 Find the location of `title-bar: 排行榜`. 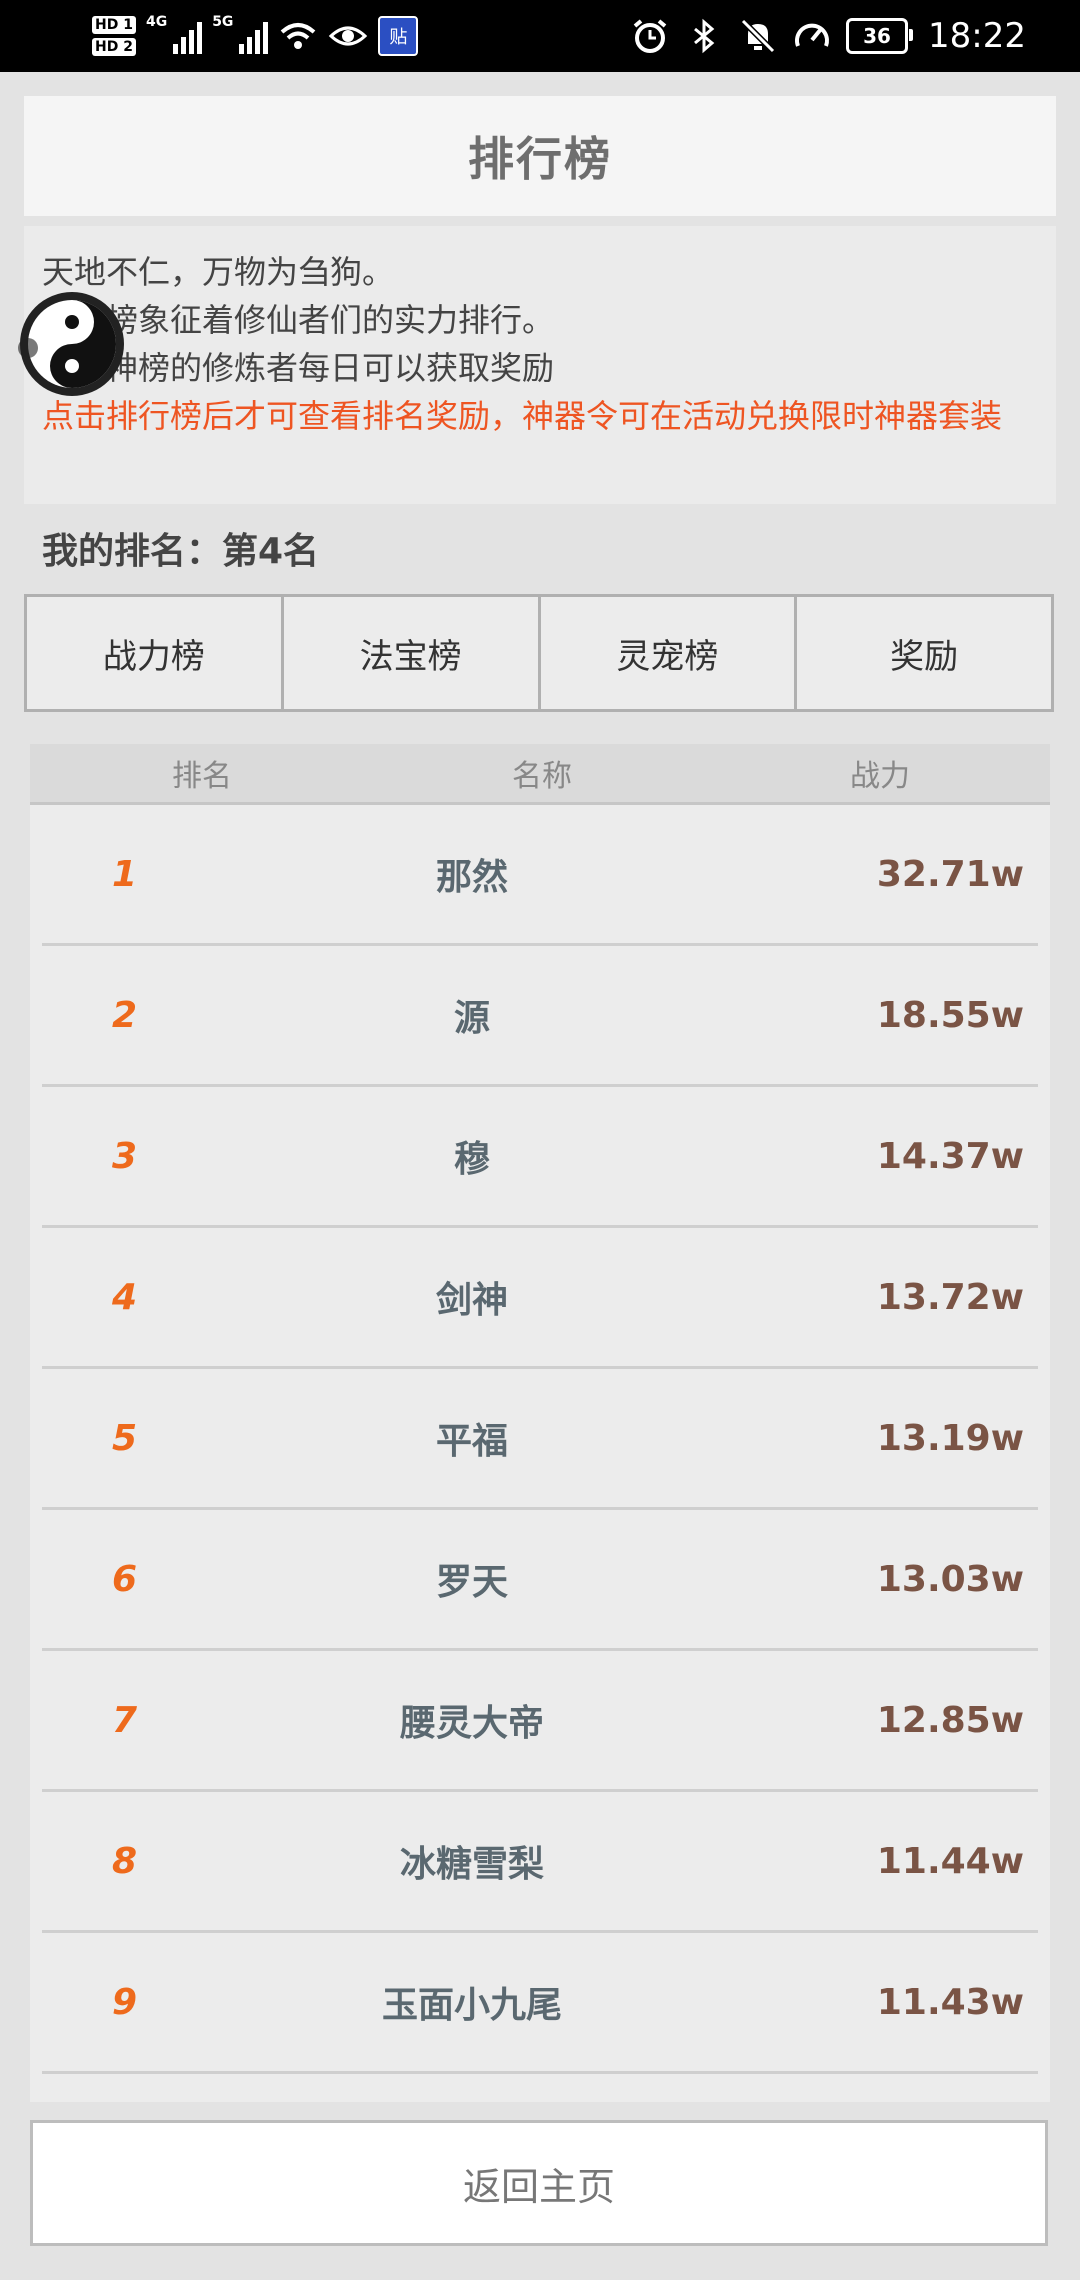

title-bar: 排行榜 is located at coordinates (540, 156).